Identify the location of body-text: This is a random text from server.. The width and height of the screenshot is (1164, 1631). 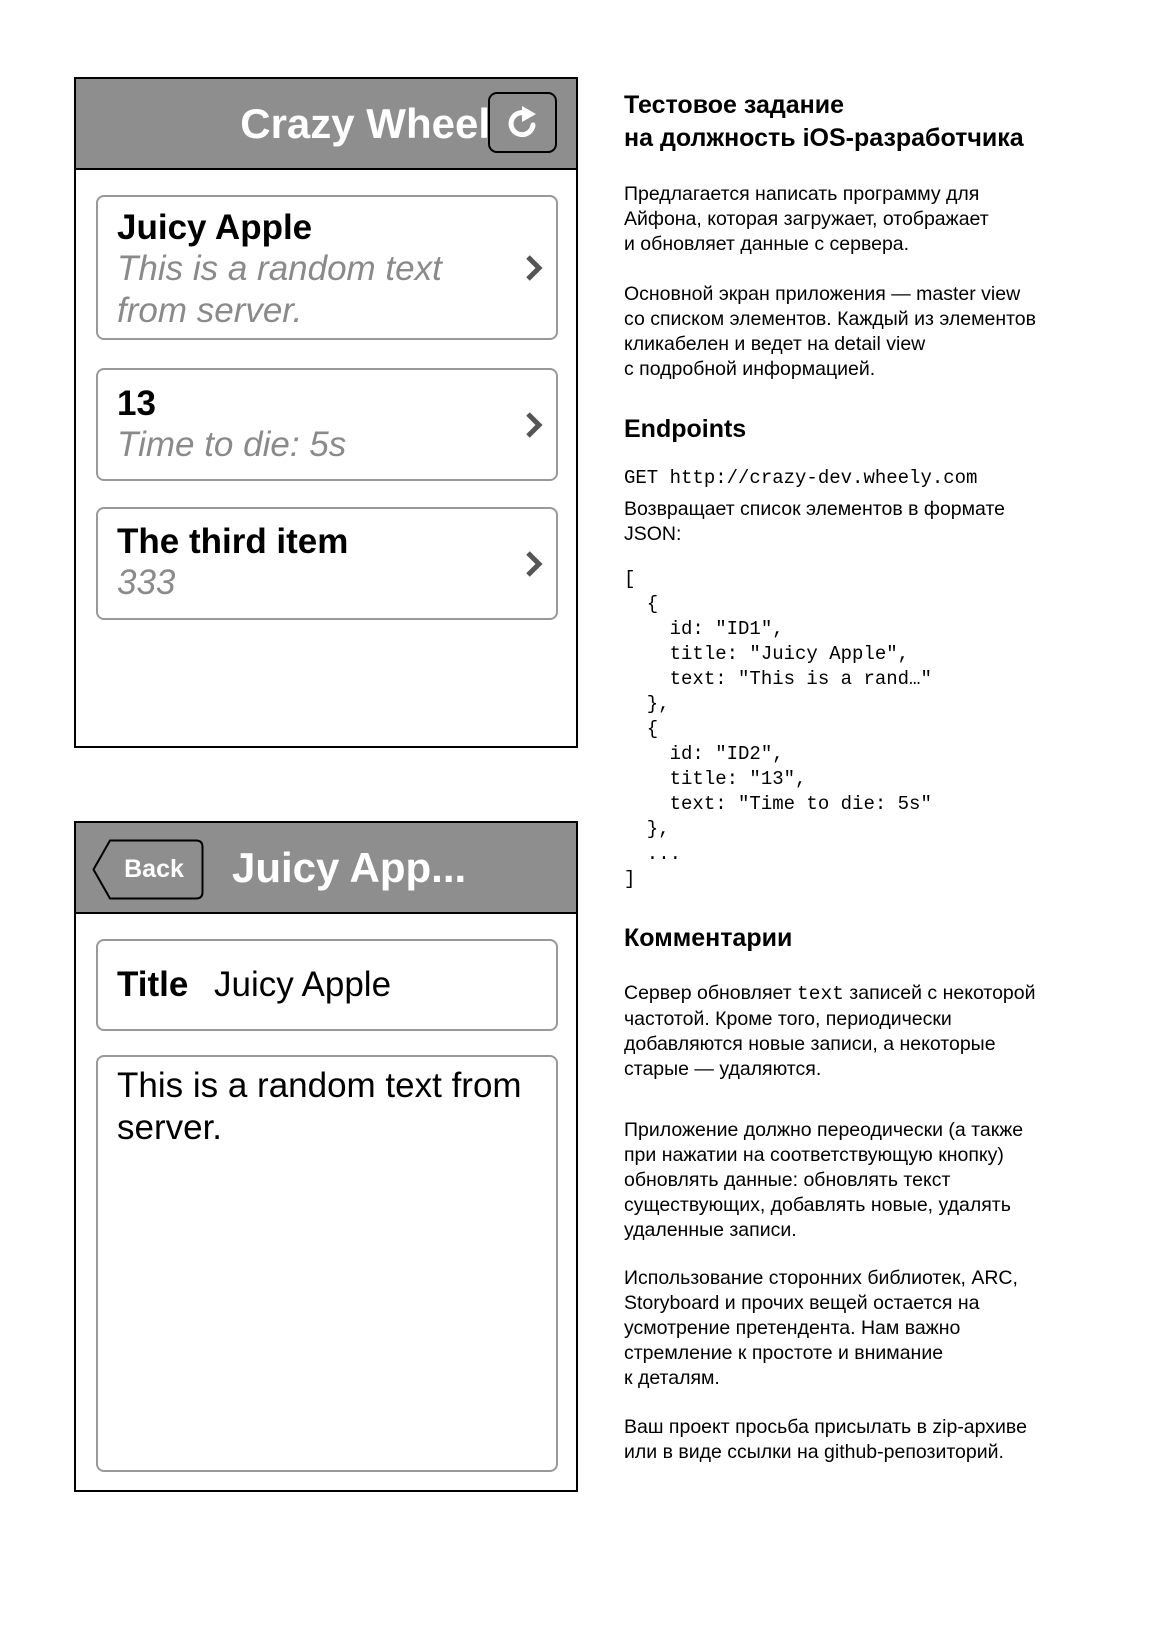
(319, 1106).